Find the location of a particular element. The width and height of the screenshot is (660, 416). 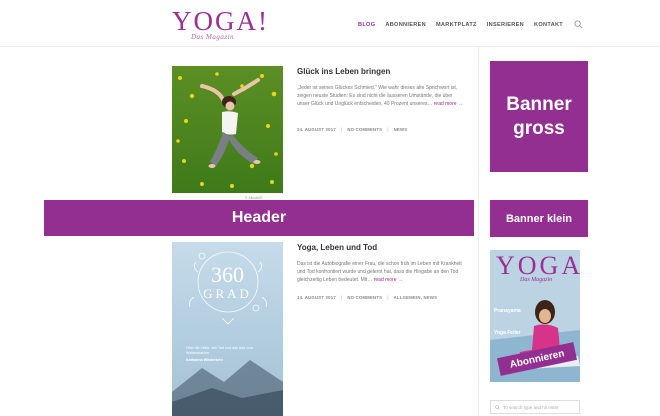

header-ad-placeholder: Header is located at coordinates (259, 218).